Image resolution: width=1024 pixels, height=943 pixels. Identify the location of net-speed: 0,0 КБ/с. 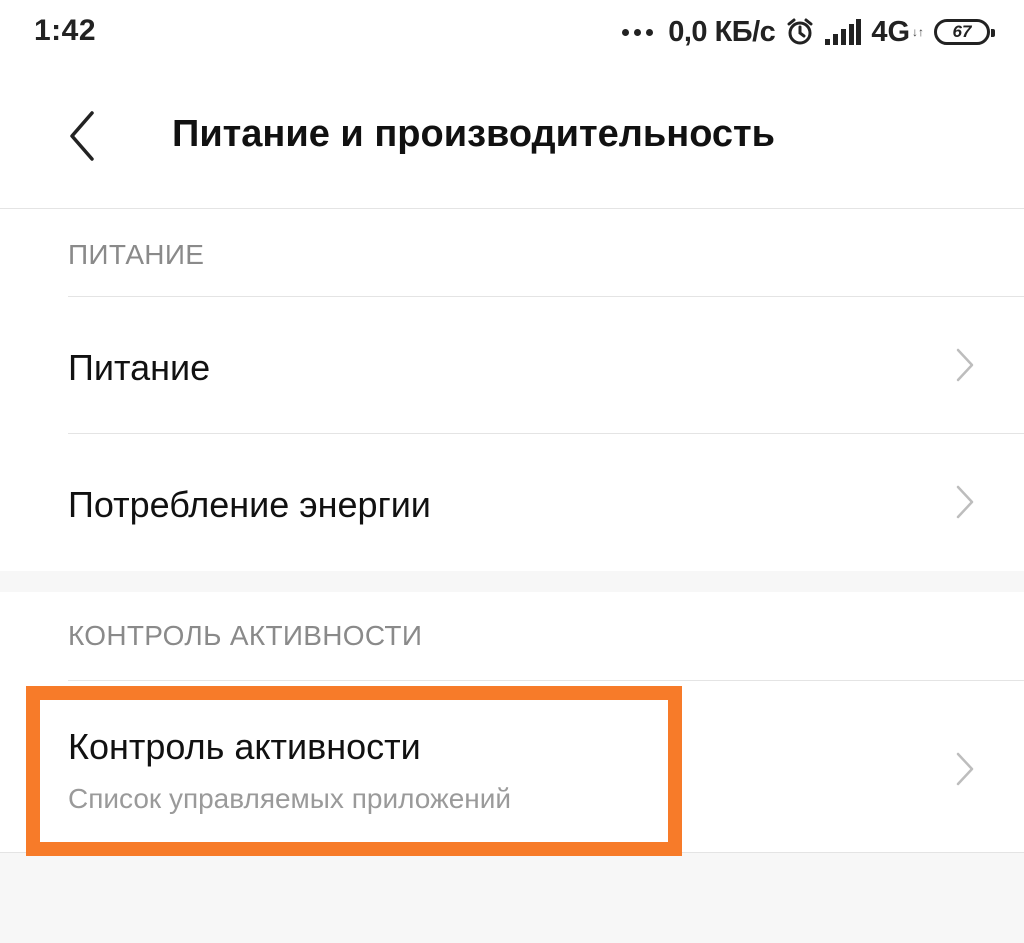
(722, 31).